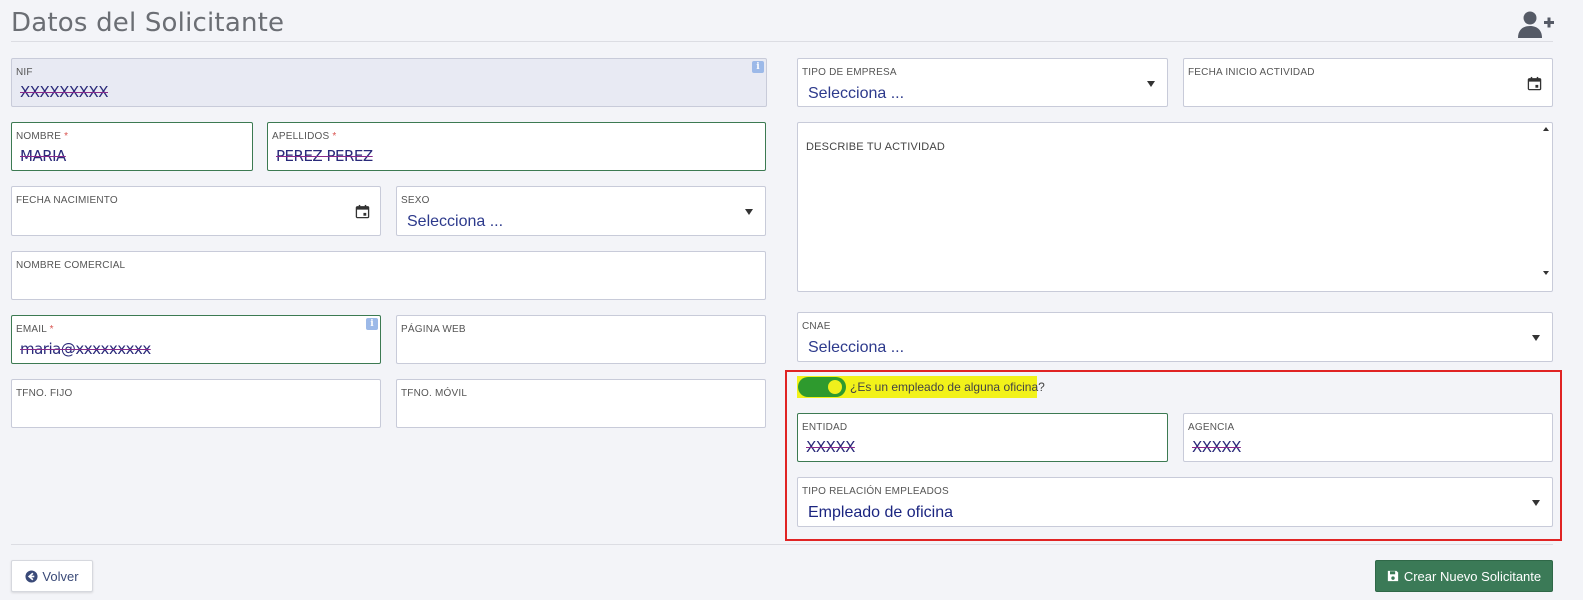 This screenshot has width=1583, height=600. Describe the element at coordinates (71, 265) in the screenshot. I see `nombre-comercial-label: NOMBRE COMERCIAL` at that location.